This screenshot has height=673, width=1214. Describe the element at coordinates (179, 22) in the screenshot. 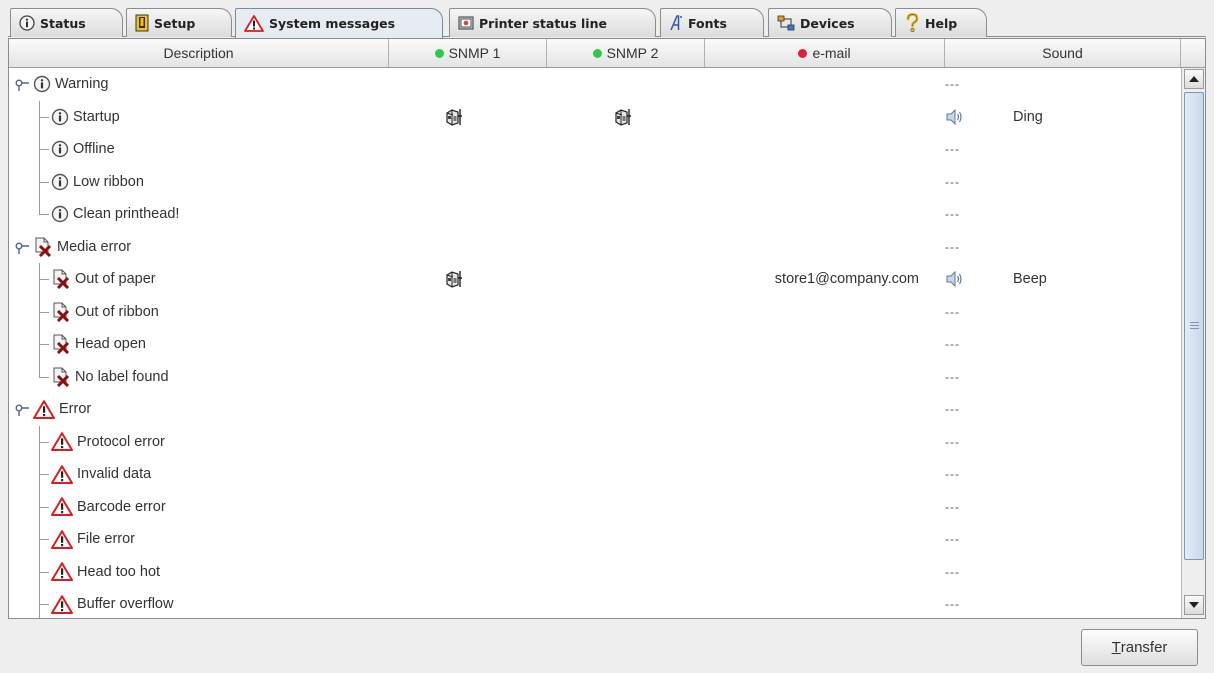

I see `tab-setup: Setup` at that location.